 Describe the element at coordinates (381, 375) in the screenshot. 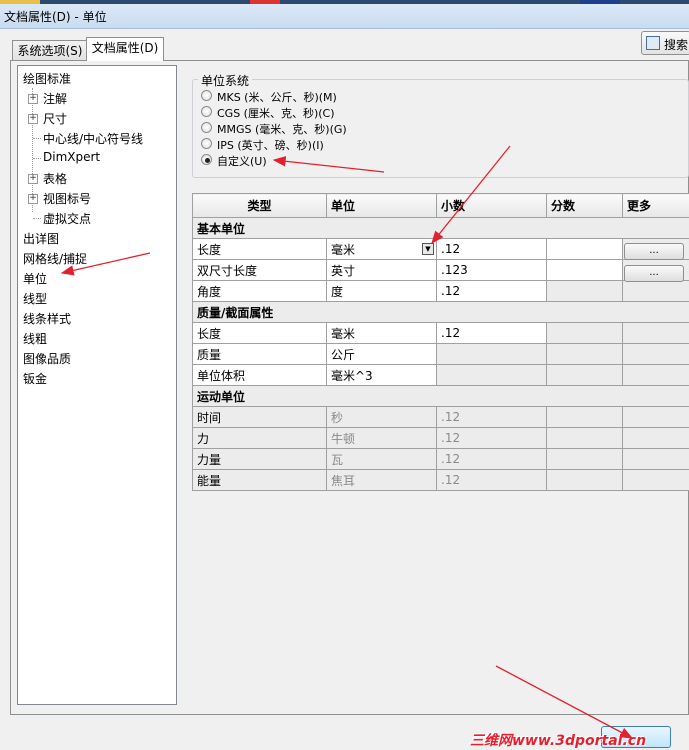

I see `cell-unit: 毫米^3` at that location.